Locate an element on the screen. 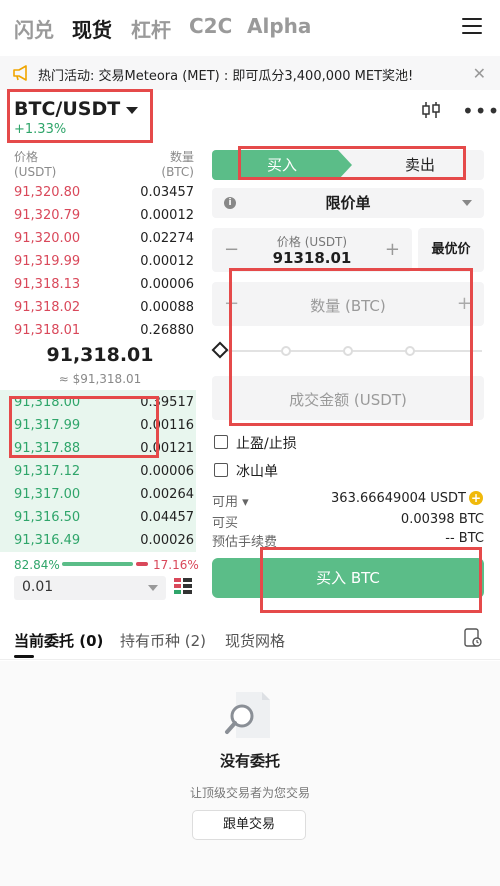 This screenshot has height=886, width=500. bid-price: 91,317.00 is located at coordinates (47, 494).